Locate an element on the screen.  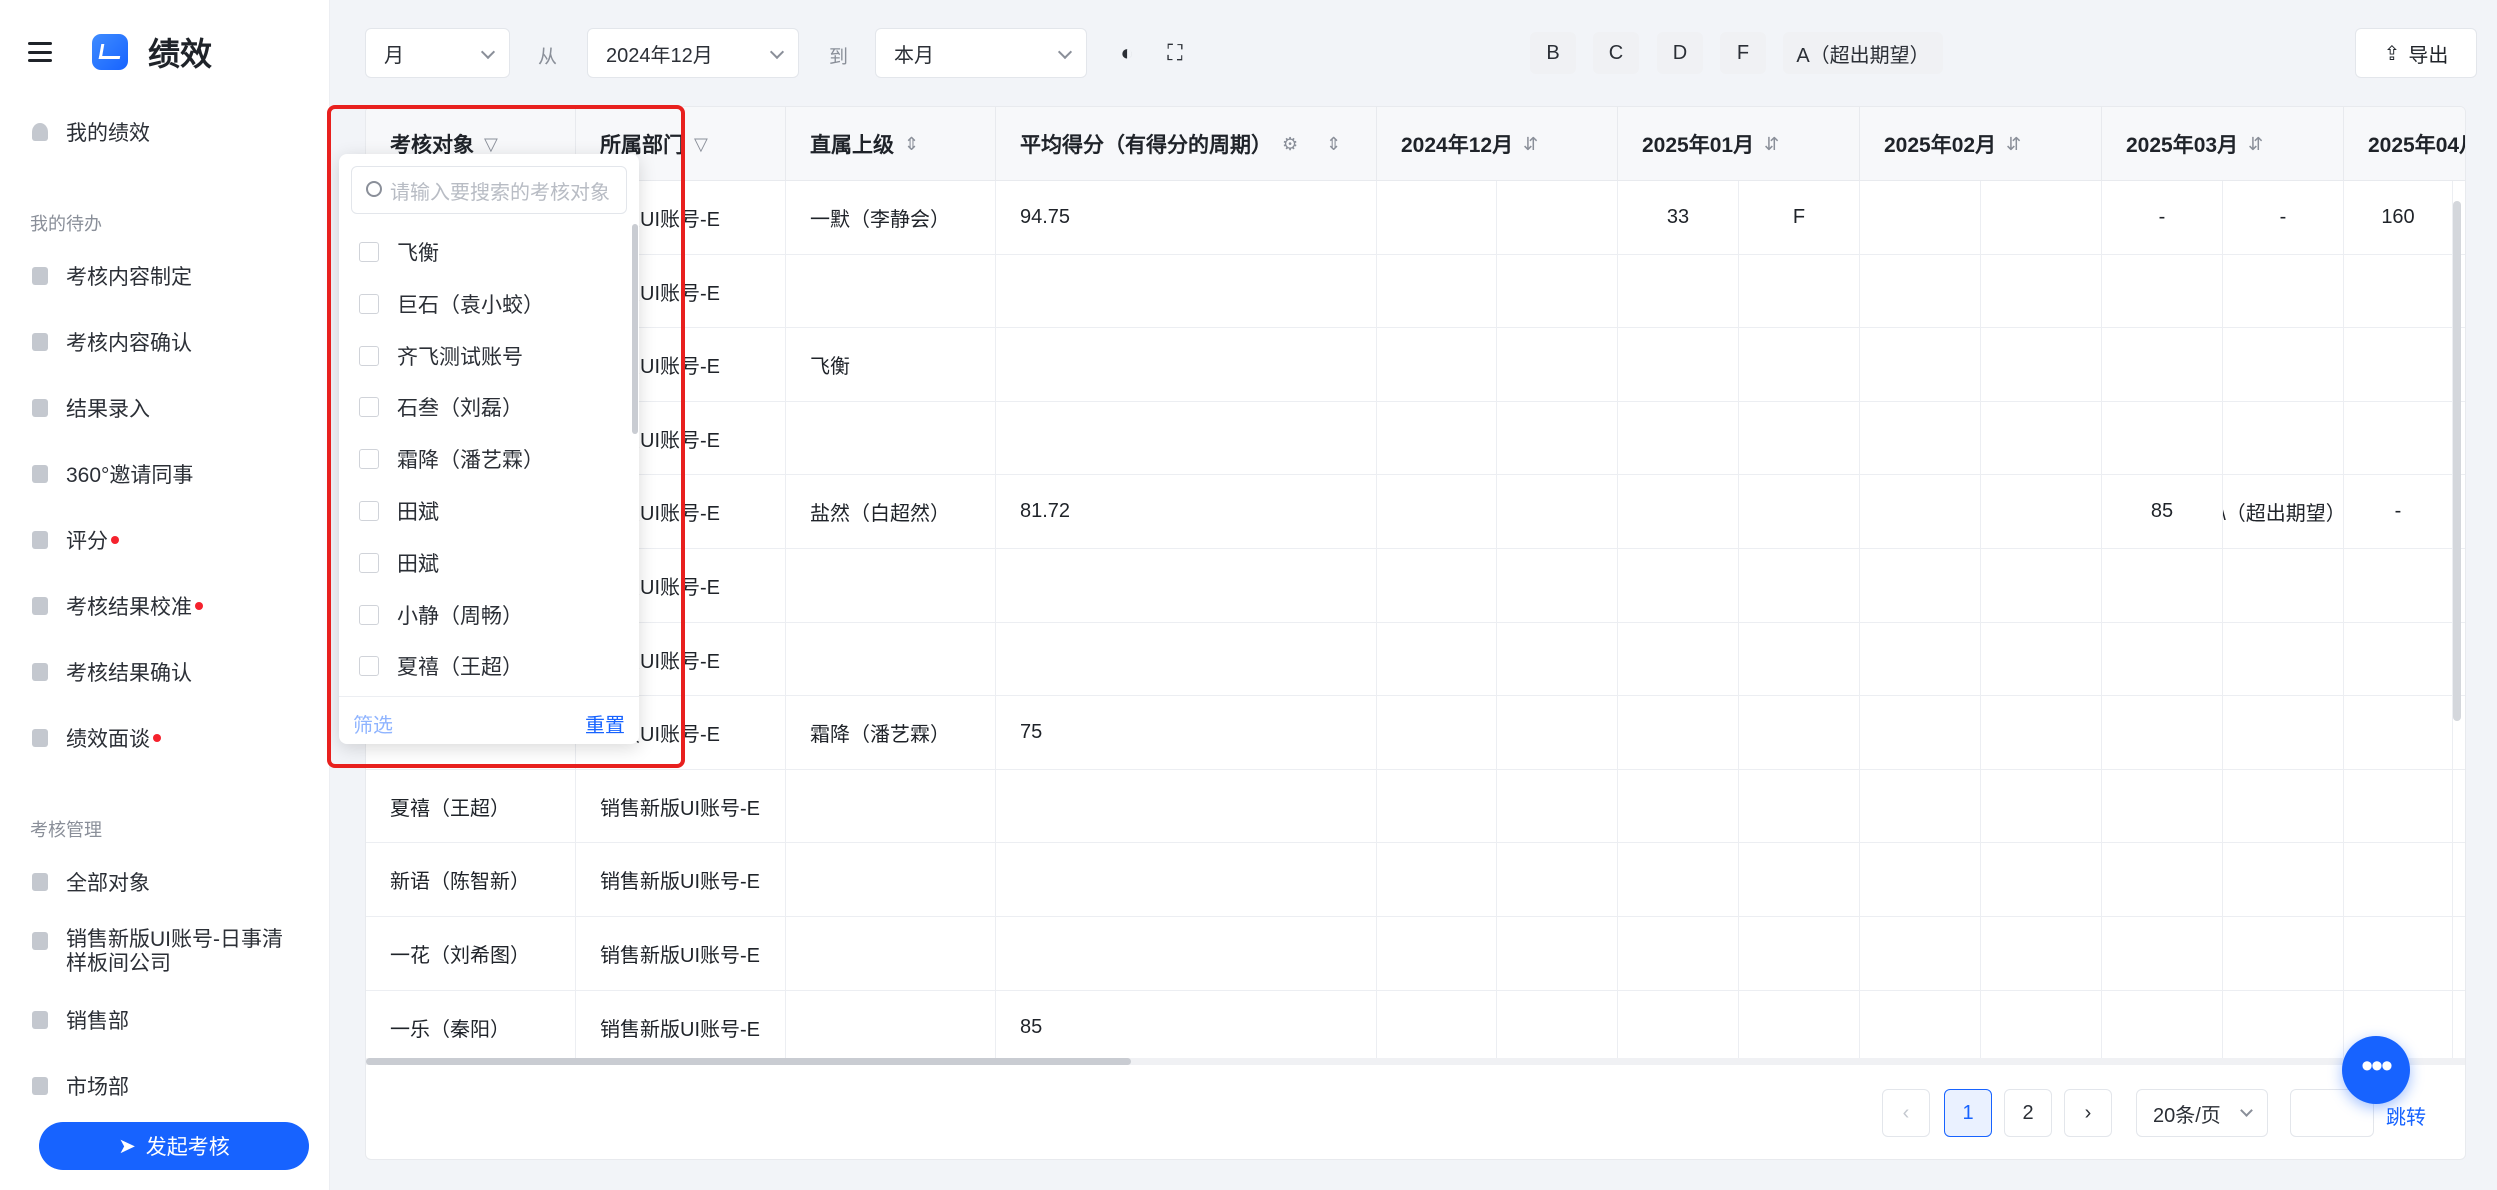
sidebar-item-manage: 全部对象 is located at coordinates (91, 882).